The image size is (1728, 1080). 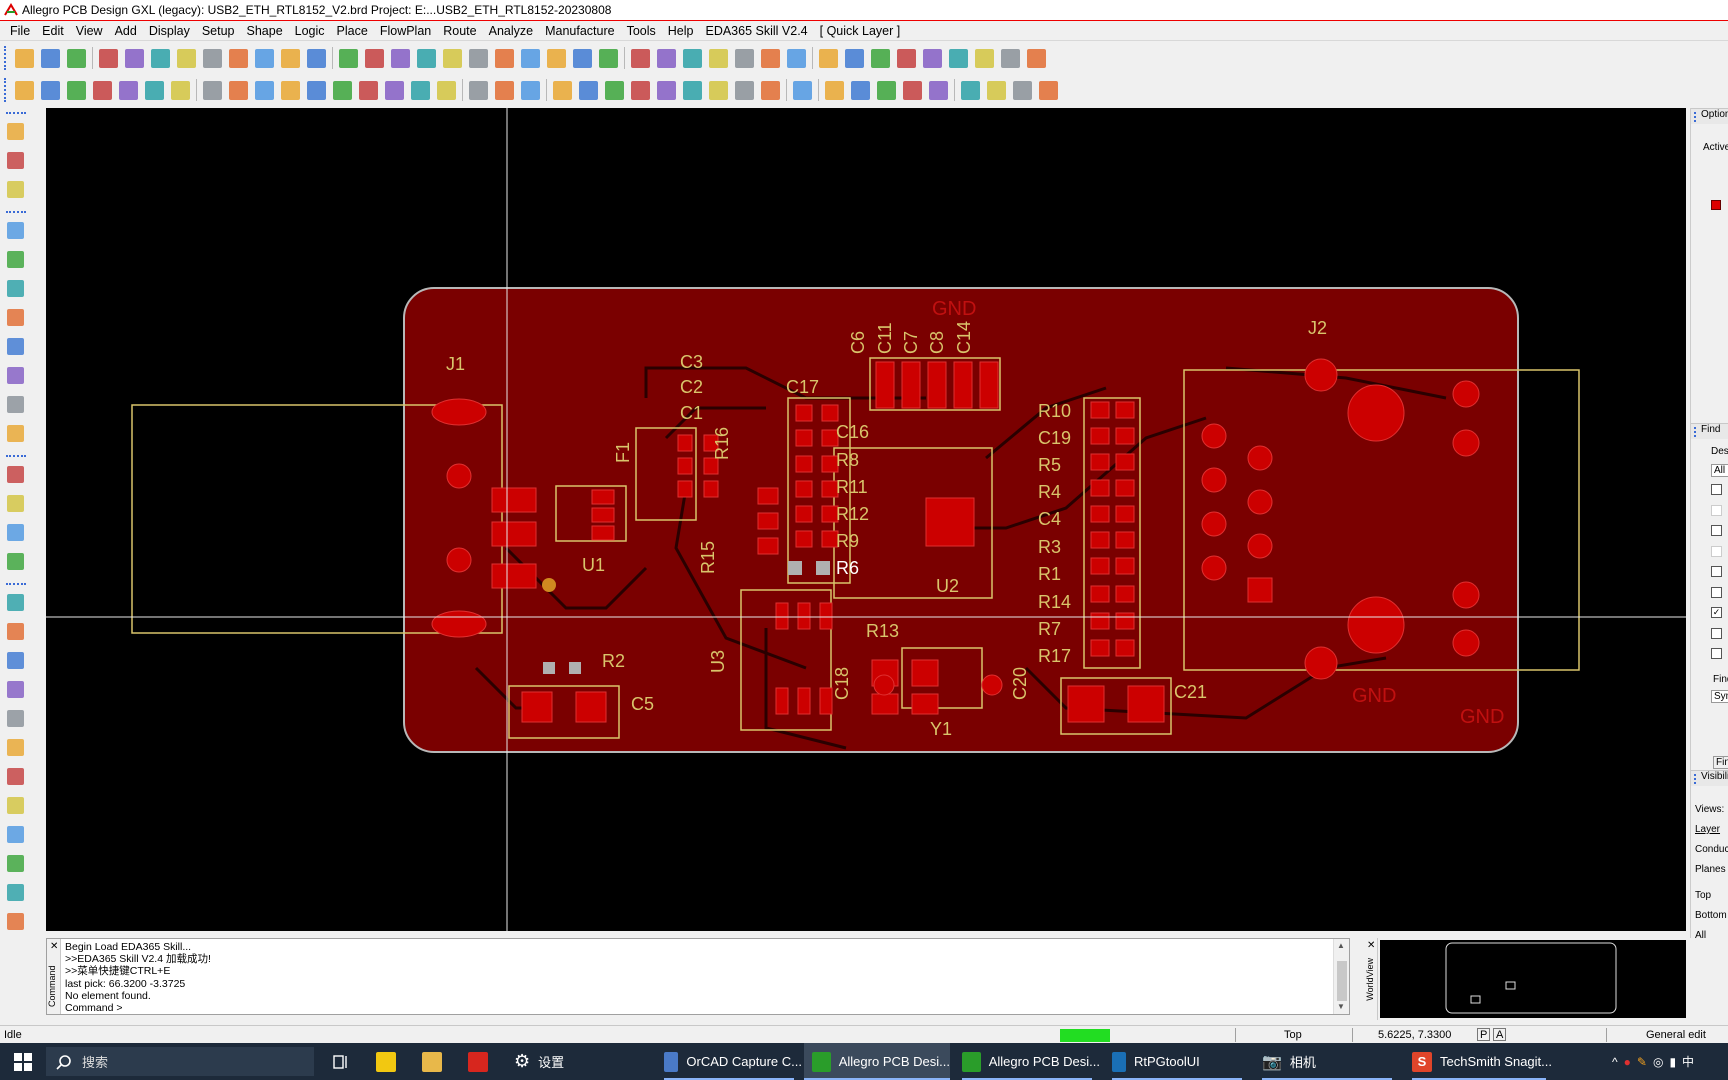 I want to click on sun-button, so click(x=932, y=58).